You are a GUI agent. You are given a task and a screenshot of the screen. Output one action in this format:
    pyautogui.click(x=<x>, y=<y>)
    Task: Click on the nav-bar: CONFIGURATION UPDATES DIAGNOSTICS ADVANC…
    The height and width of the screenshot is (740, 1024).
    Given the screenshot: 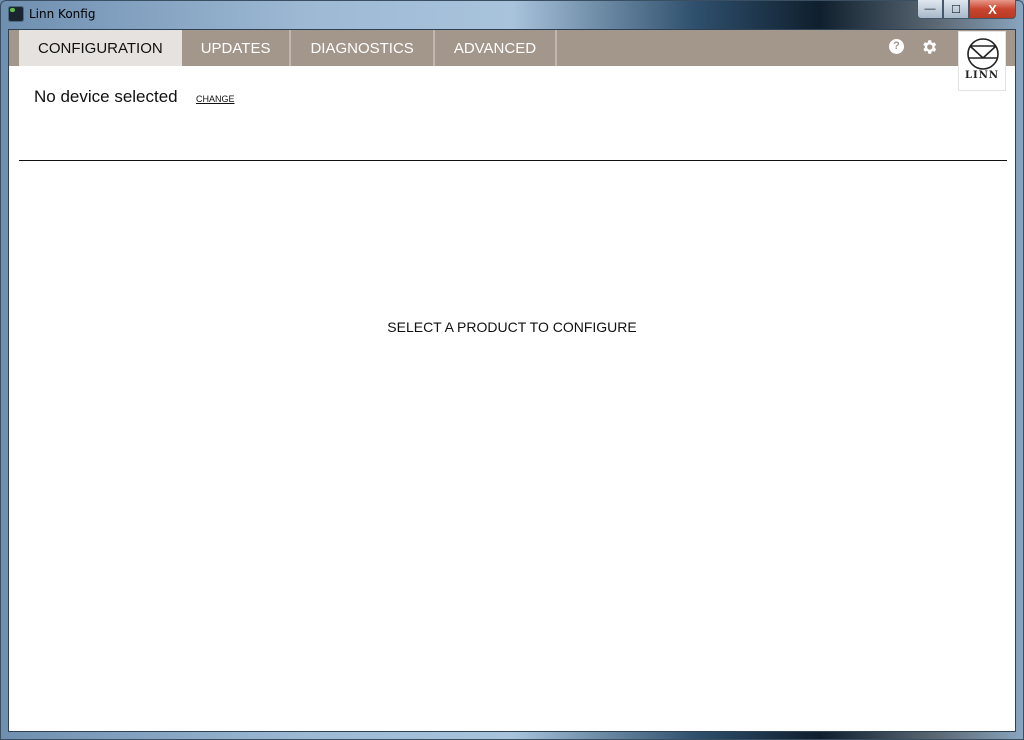 What is the action you would take?
    pyautogui.click(x=512, y=48)
    